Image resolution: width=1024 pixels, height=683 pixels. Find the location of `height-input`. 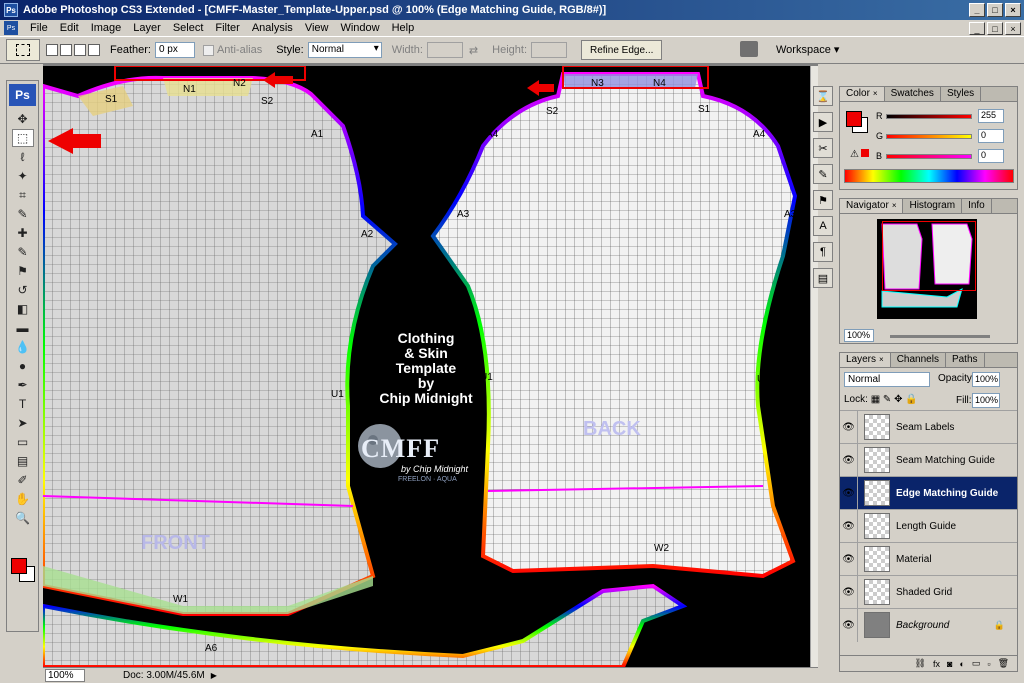

height-input is located at coordinates (549, 50).